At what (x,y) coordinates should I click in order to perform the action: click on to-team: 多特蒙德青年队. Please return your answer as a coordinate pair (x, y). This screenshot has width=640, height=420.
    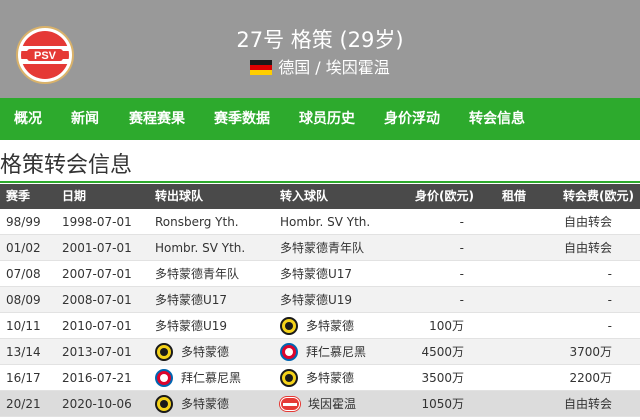
    Looking at the image, I should click on (322, 248).